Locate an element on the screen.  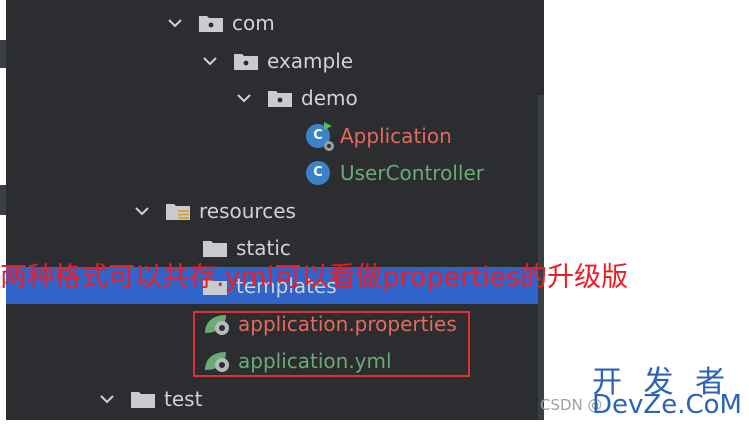
resources-folder-icon is located at coordinates (178, 211).